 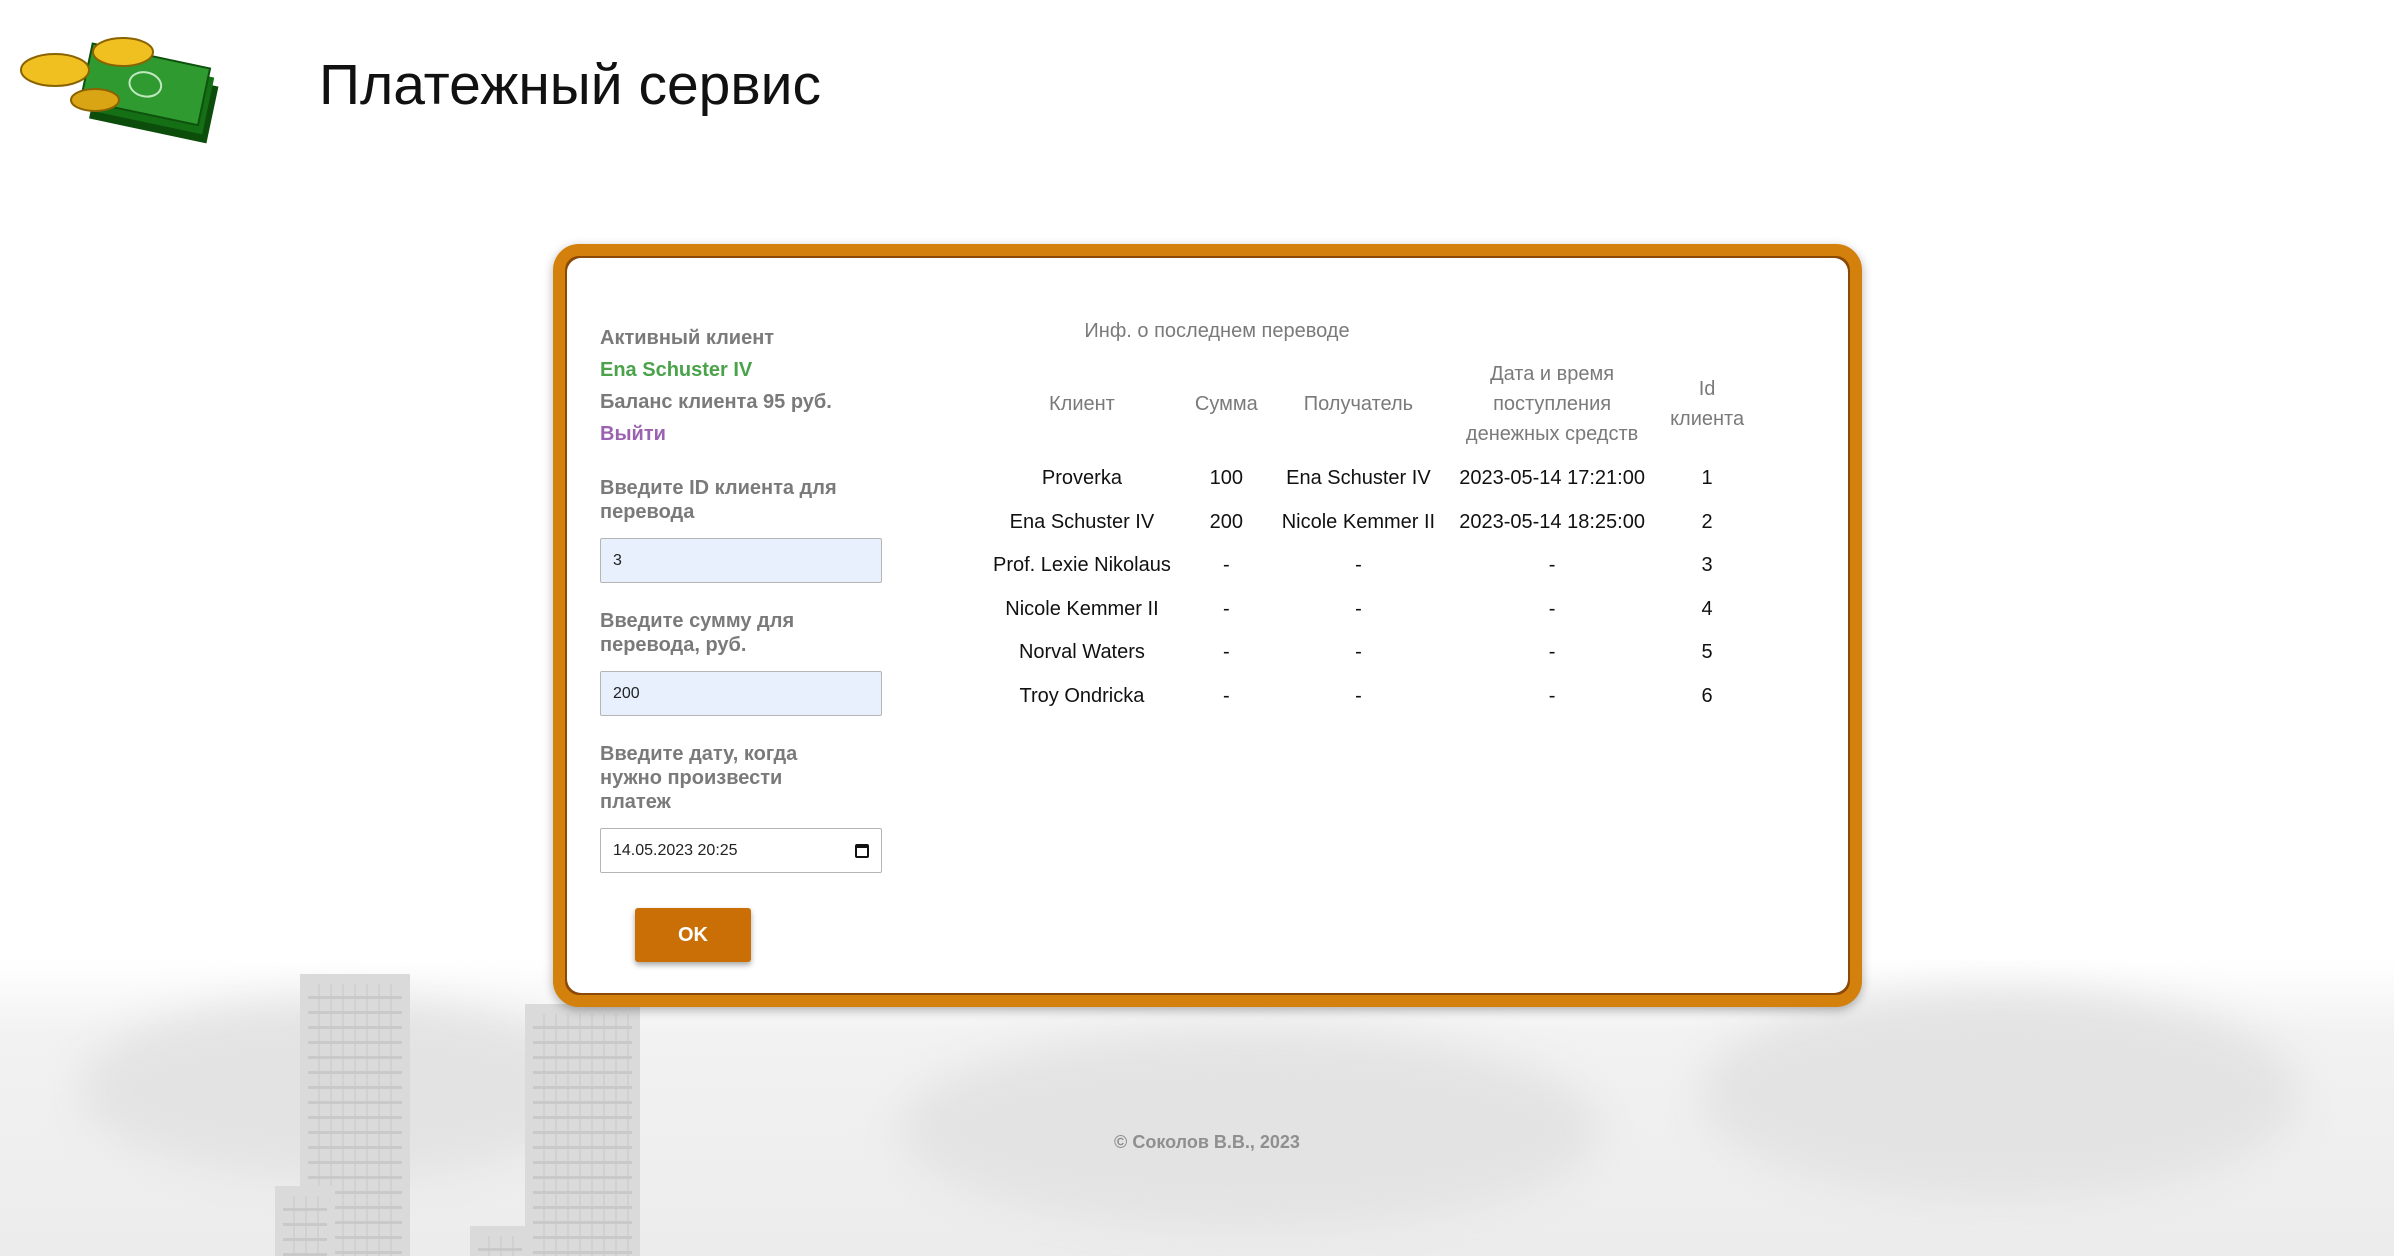 What do you see at coordinates (697, 633) in the screenshot?
I see `amount-label: Введите сумму для перевода, руб.` at bounding box center [697, 633].